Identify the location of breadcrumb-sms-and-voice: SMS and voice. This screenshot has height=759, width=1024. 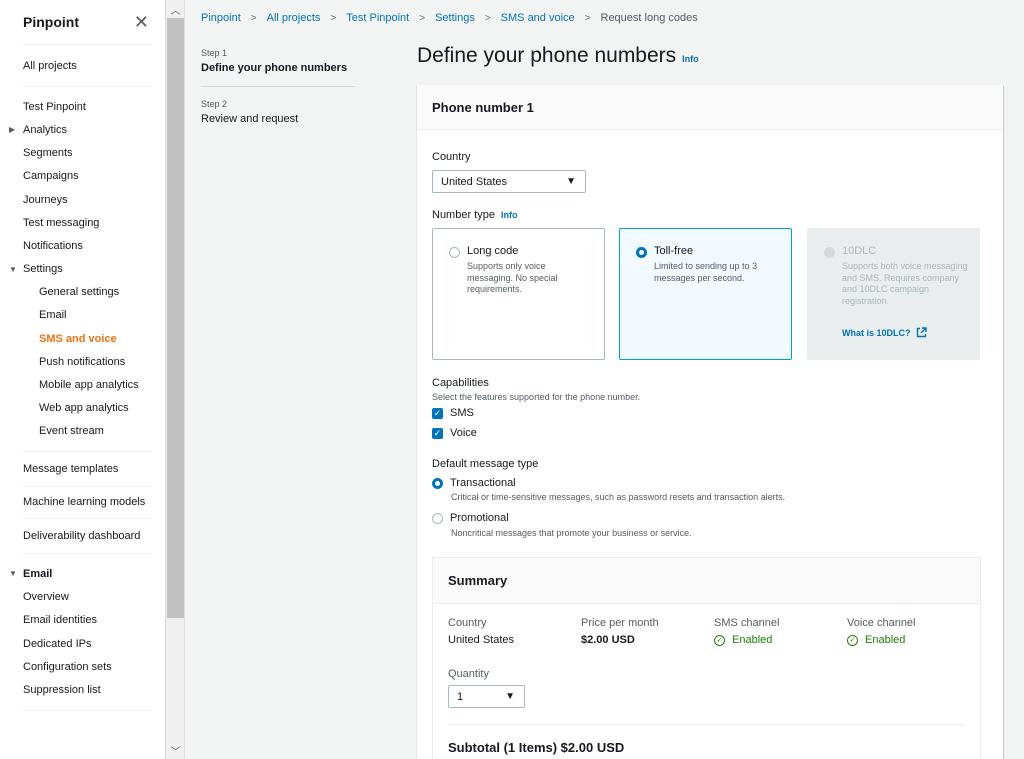
(538, 18).